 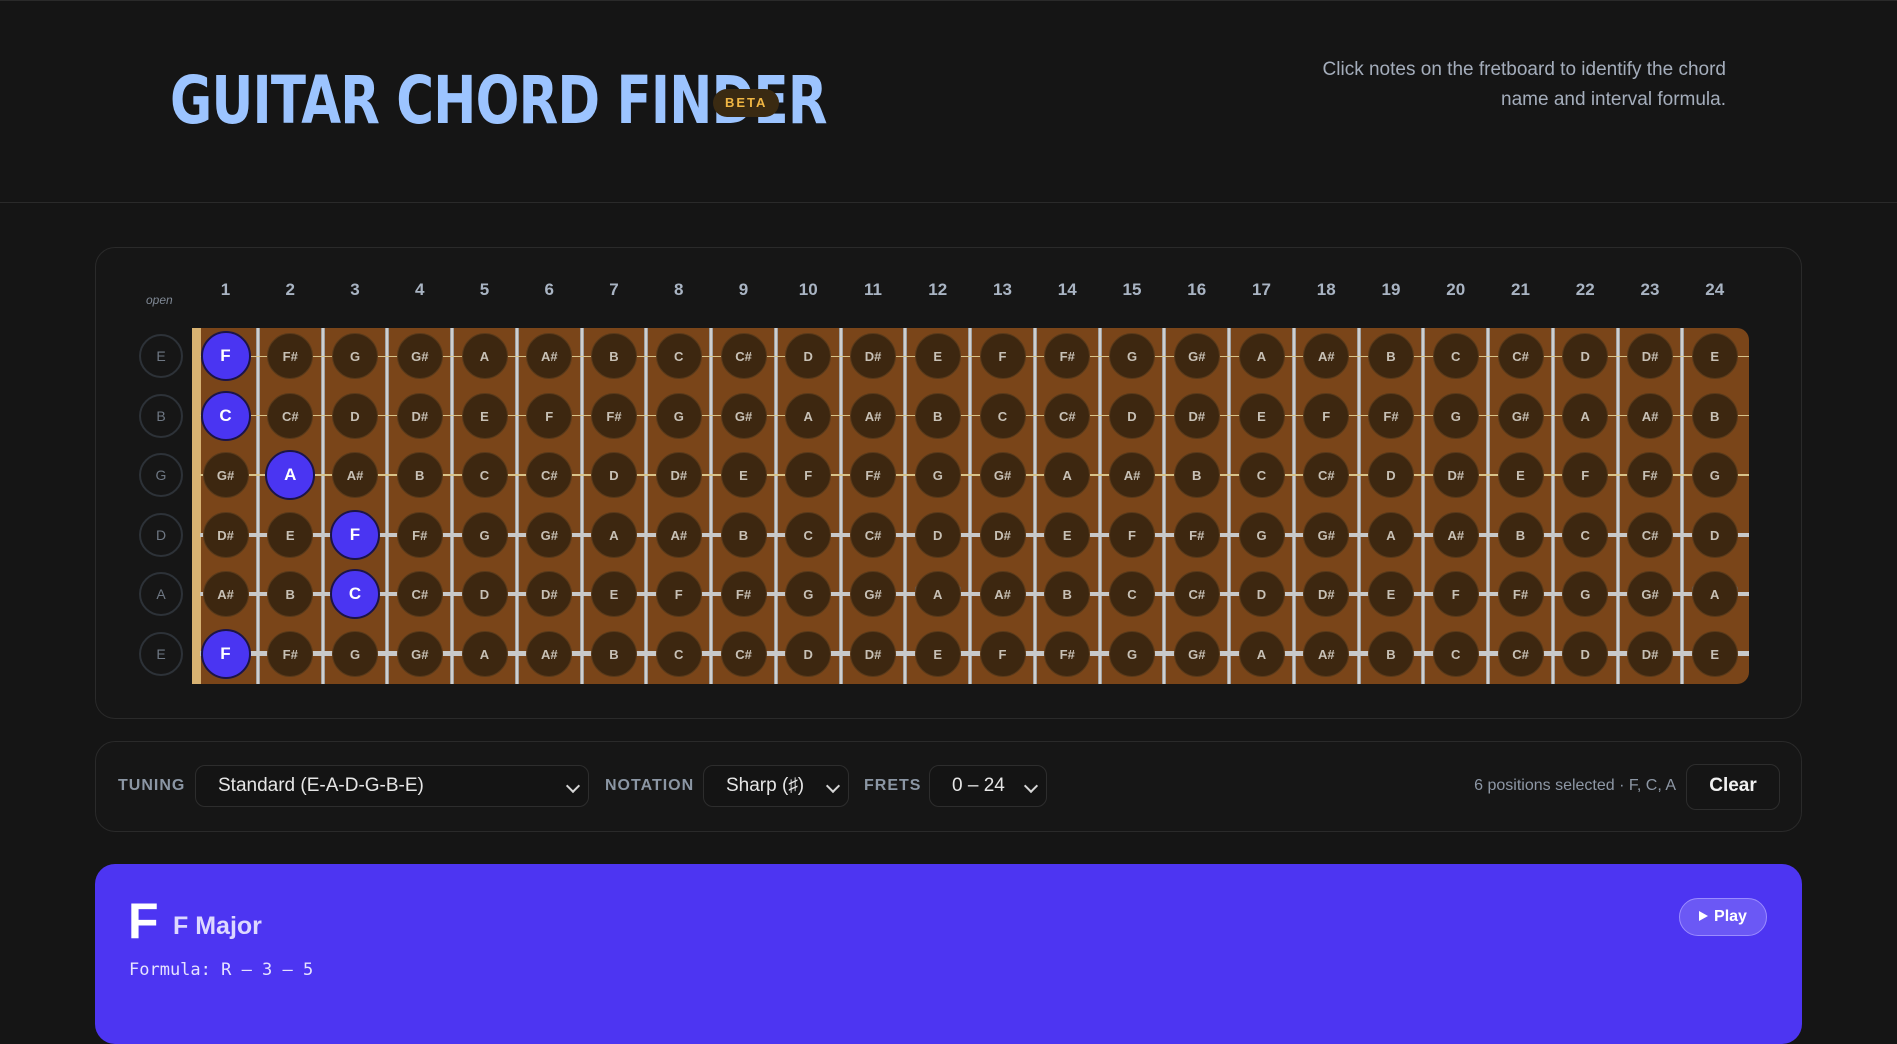 I want to click on open-string-button: D, so click(x=161, y=534).